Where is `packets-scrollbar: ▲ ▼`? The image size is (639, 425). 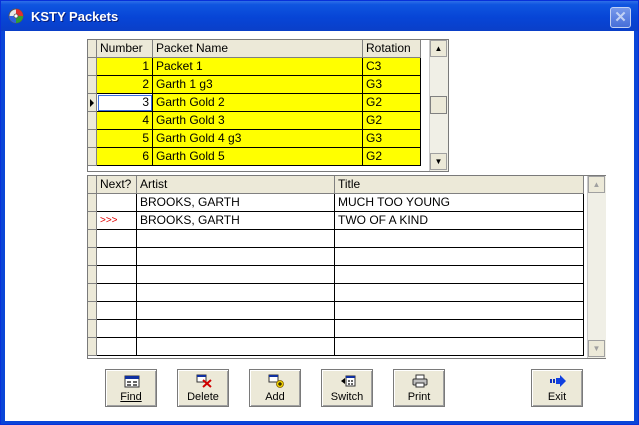 packets-scrollbar: ▲ ▼ is located at coordinates (438, 105).